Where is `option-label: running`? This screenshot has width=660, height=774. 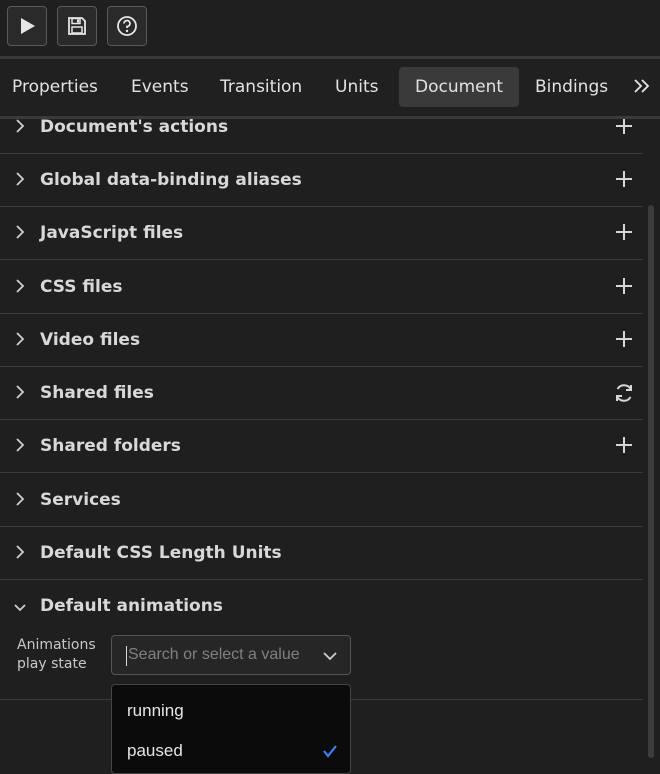 option-label: running is located at coordinates (155, 710).